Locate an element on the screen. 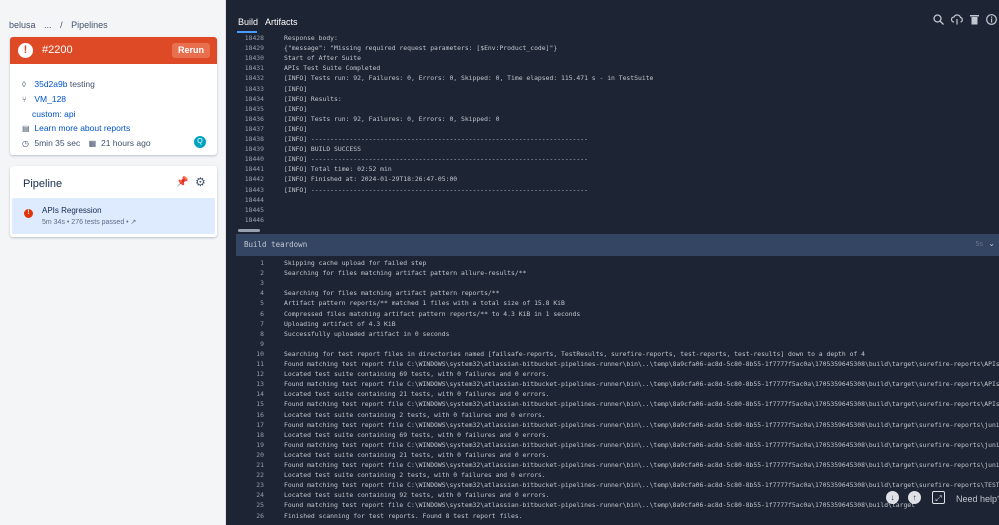 Image resolution: width=999 pixels, height=525 pixels. log-line-number: 18428 is located at coordinates (245, 39).